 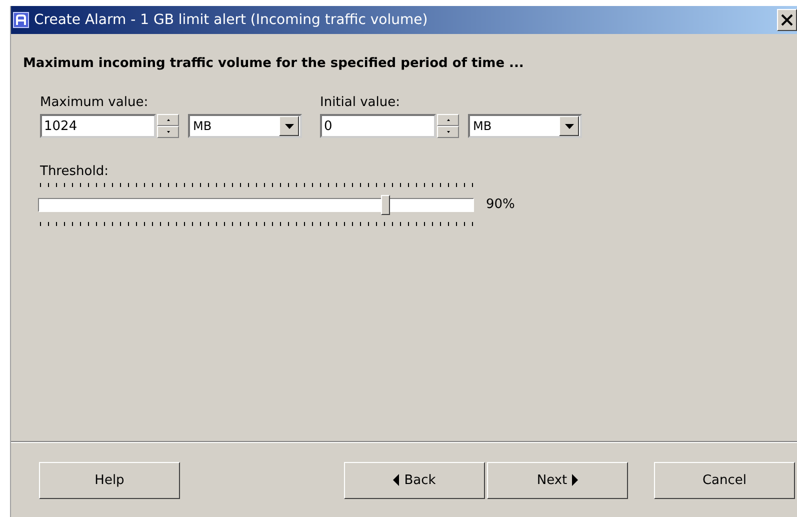 I want to click on back-button: Back, so click(x=414, y=480).